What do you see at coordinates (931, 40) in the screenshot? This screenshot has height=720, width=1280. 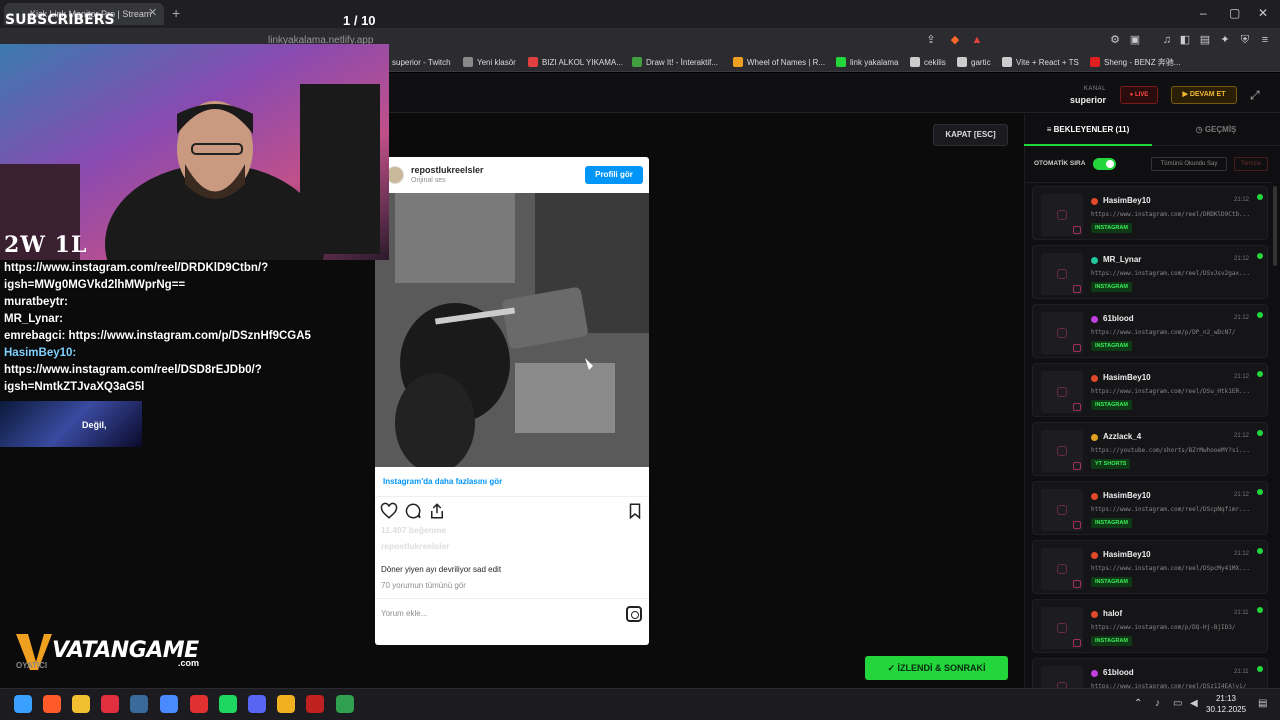 I see `share-icon: ⇪` at bounding box center [931, 40].